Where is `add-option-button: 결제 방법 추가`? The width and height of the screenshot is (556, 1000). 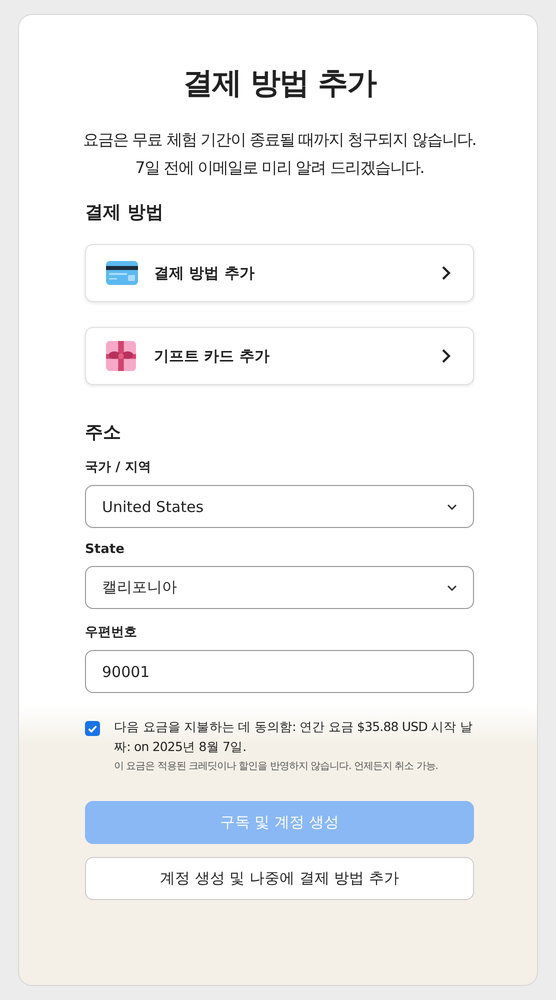
add-option-button: 결제 방법 추가 is located at coordinates (279, 273).